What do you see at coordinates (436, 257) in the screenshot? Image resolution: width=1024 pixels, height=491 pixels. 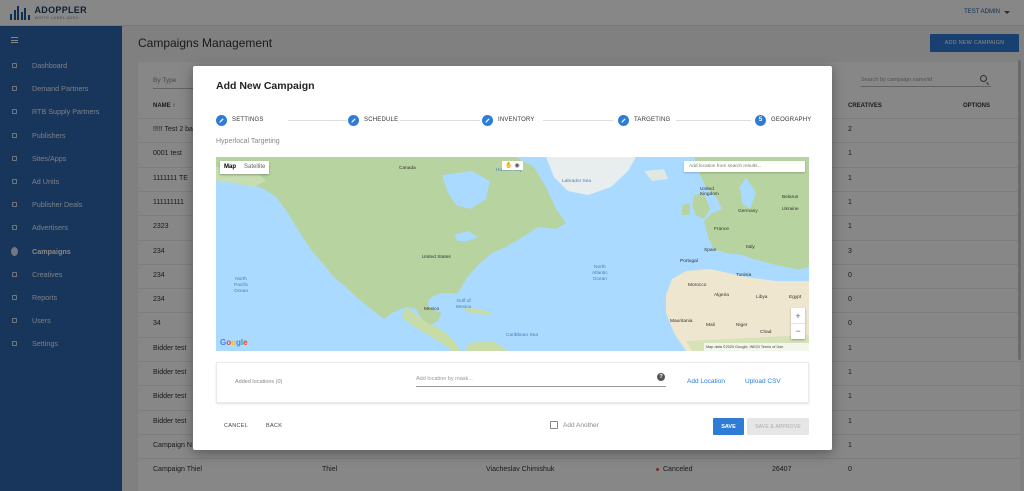 I see `map-label-united-states: United States` at bounding box center [436, 257].